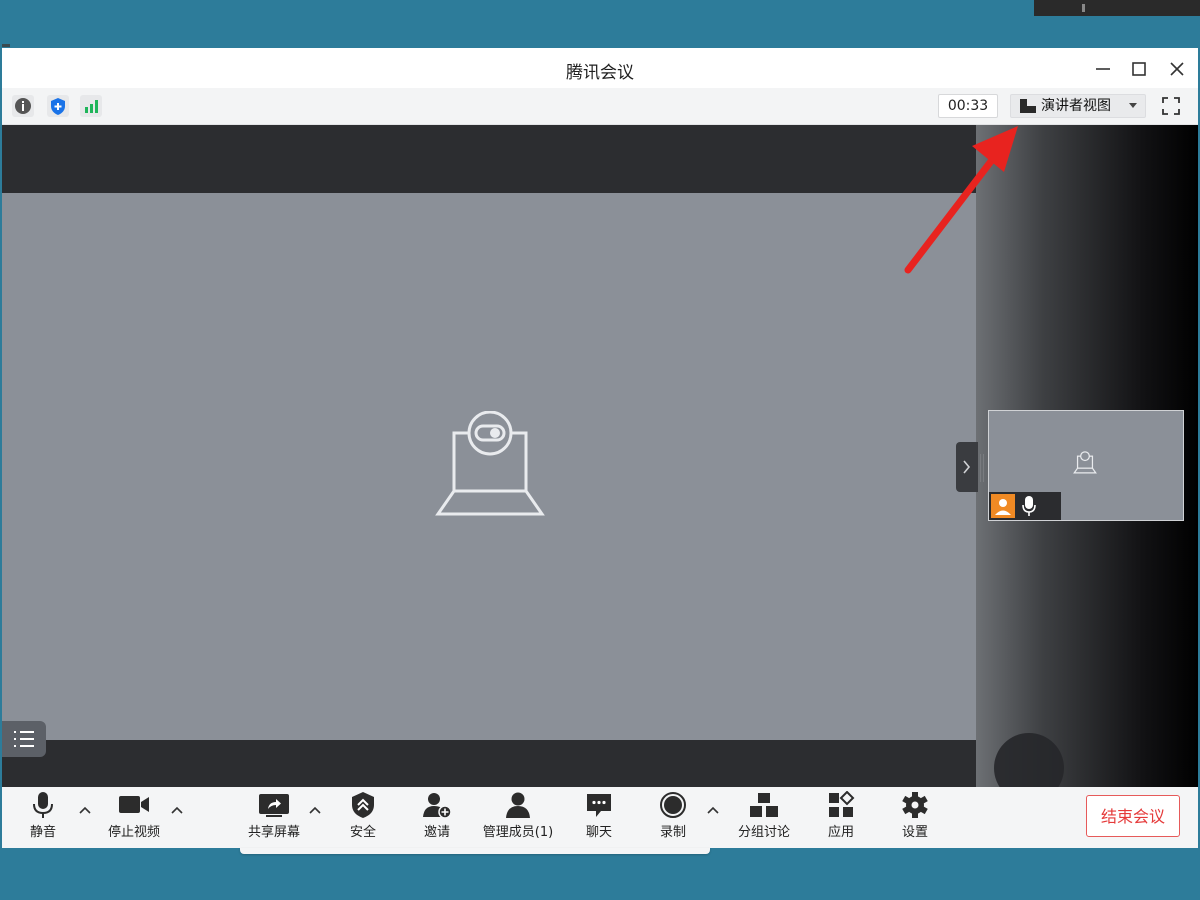  What do you see at coordinates (914, 832) in the screenshot?
I see `settings-label: 设置` at bounding box center [914, 832].